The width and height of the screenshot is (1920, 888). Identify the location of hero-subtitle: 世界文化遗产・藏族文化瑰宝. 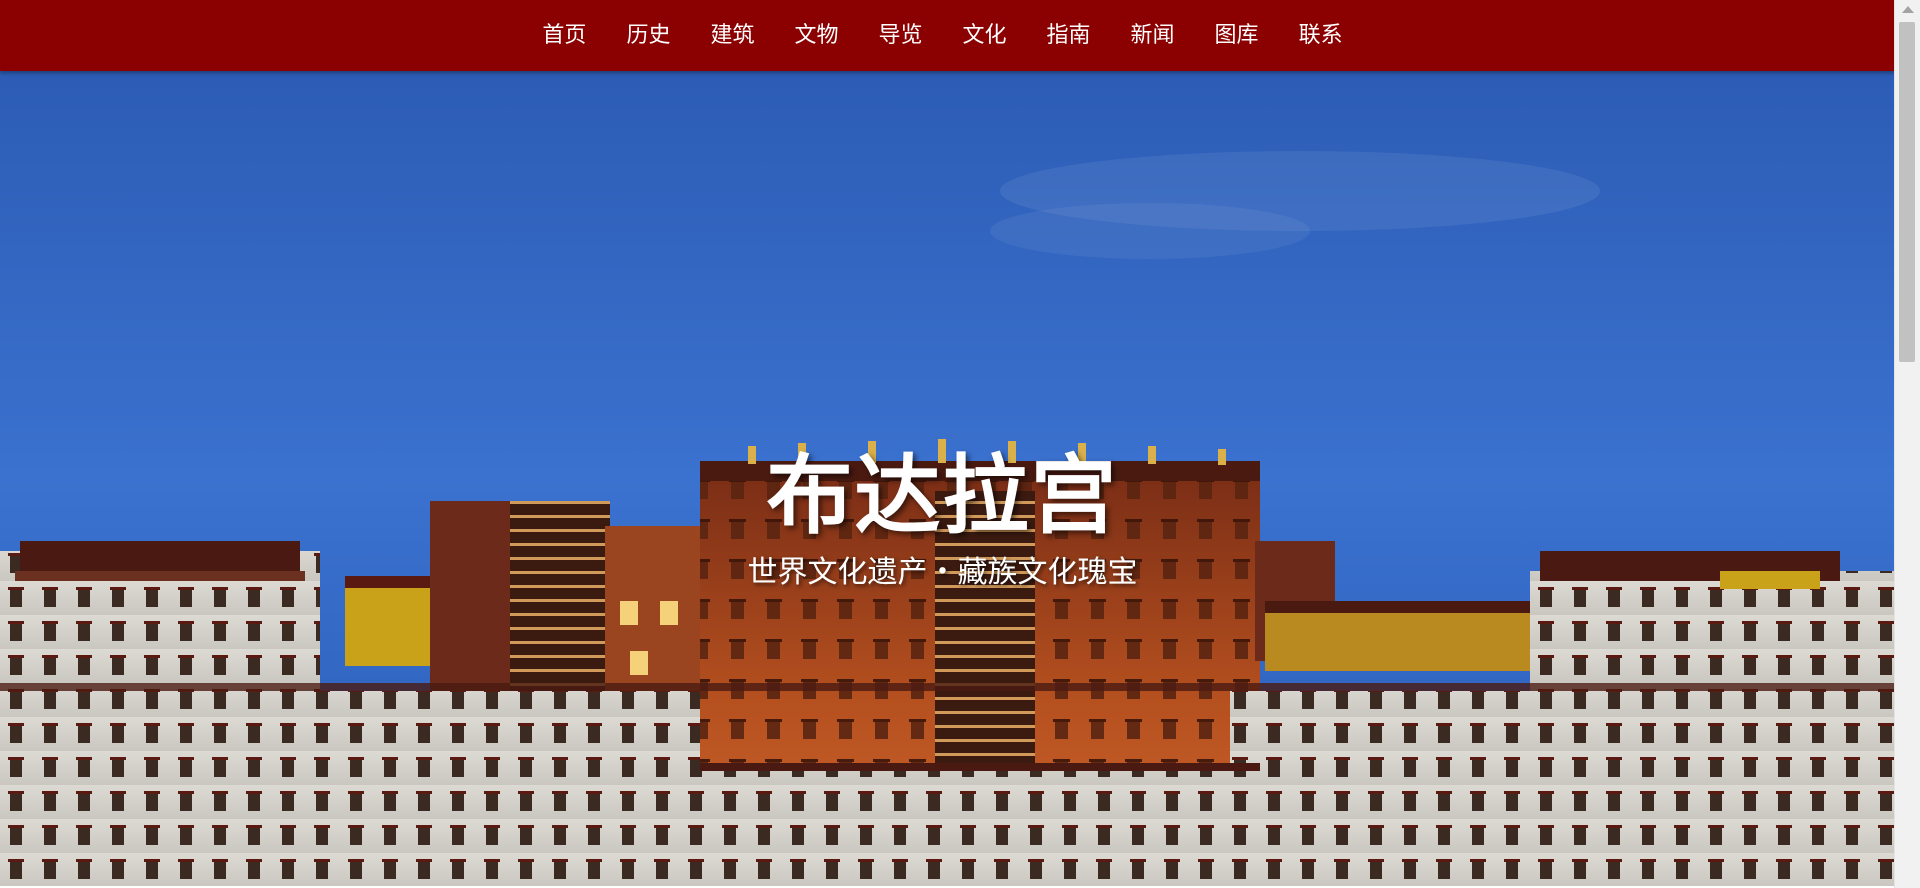
(942, 572).